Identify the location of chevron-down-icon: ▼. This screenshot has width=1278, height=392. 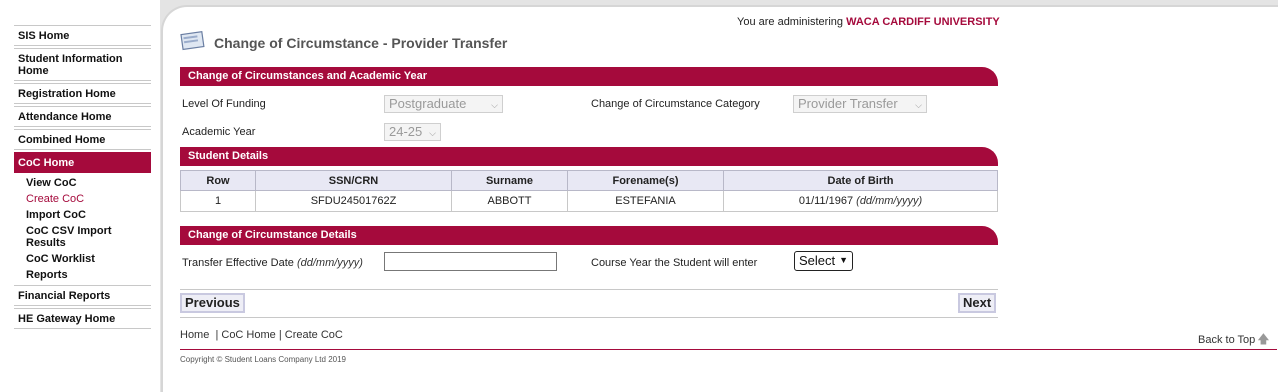
(843, 260).